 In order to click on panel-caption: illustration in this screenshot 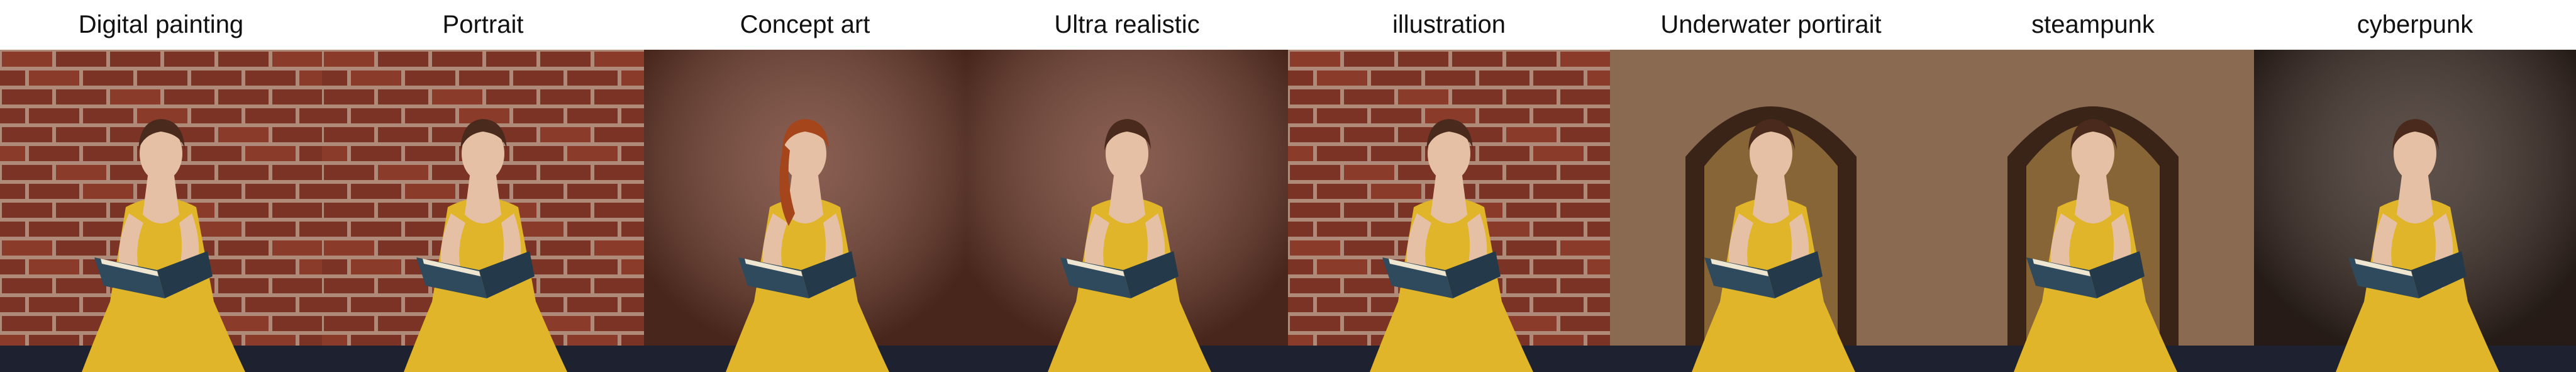, I will do `click(1449, 25)`.